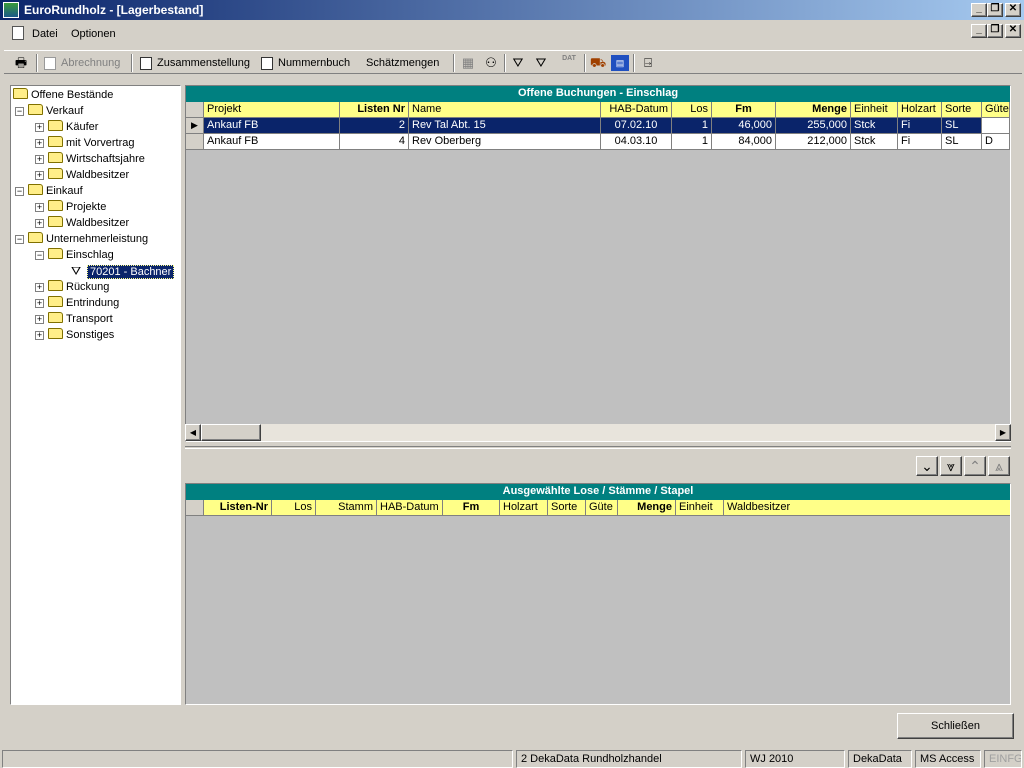 This screenshot has height=768, width=1024. I want to click on tree-sonstiges: + Sonstiges, so click(74, 335).